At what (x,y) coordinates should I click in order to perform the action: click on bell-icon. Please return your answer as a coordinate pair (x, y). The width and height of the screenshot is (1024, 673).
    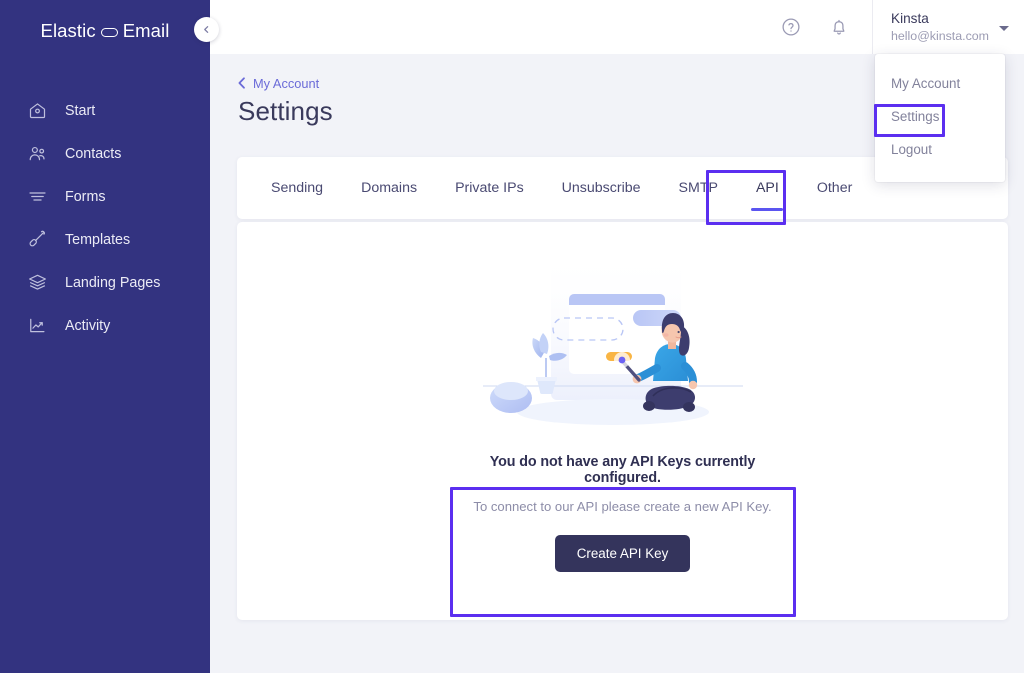
    Looking at the image, I should click on (839, 27).